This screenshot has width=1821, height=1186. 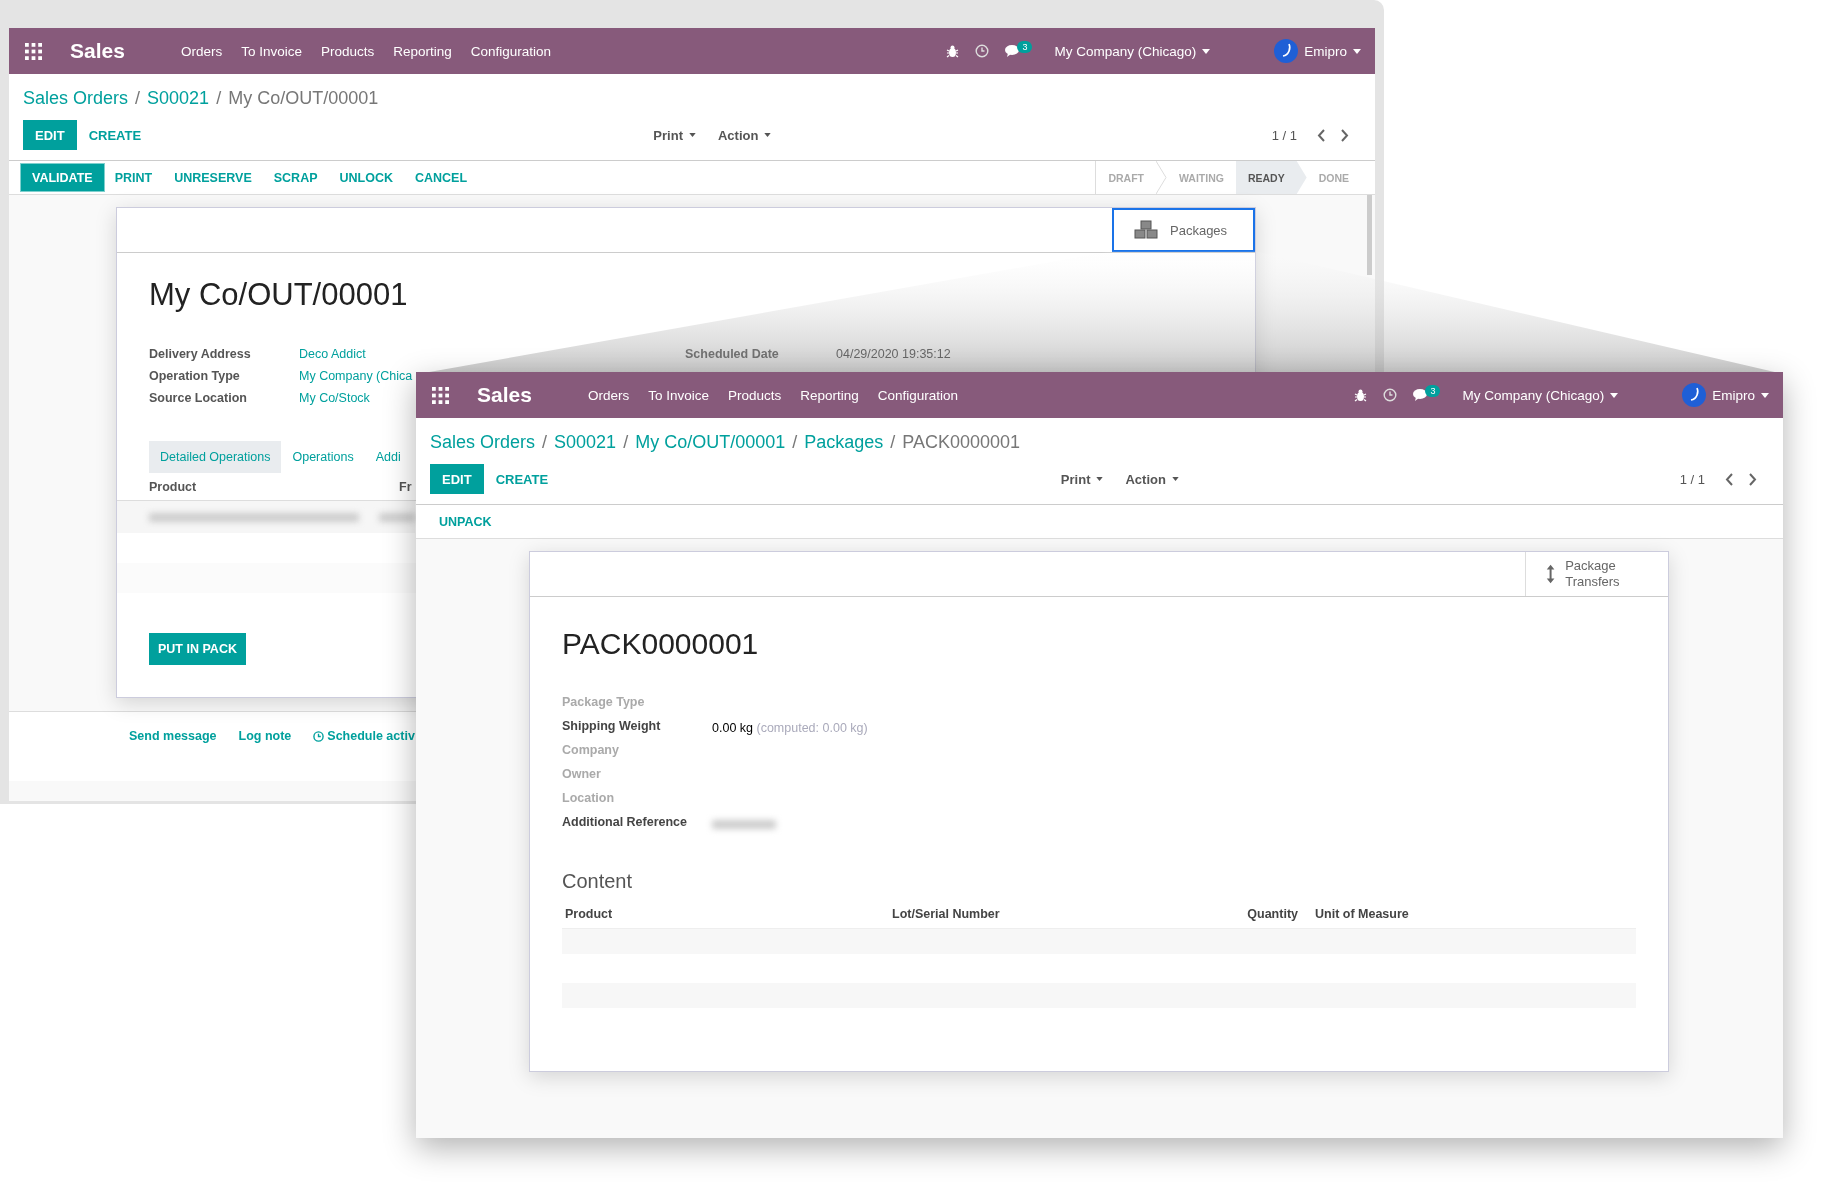 What do you see at coordinates (589, 799) in the screenshot?
I see `field-label: Location` at bounding box center [589, 799].